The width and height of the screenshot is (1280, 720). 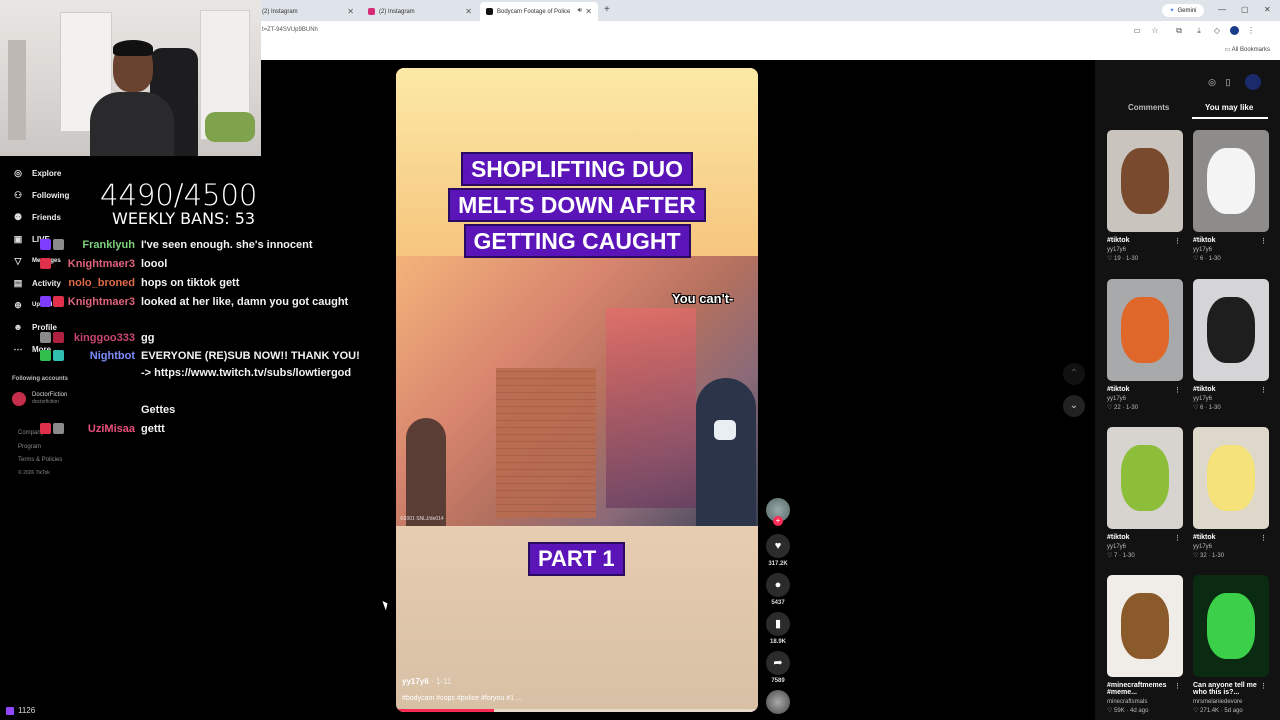 What do you see at coordinates (1179, 31) in the screenshot?
I see `extensions-icon: ⧉` at bounding box center [1179, 31].